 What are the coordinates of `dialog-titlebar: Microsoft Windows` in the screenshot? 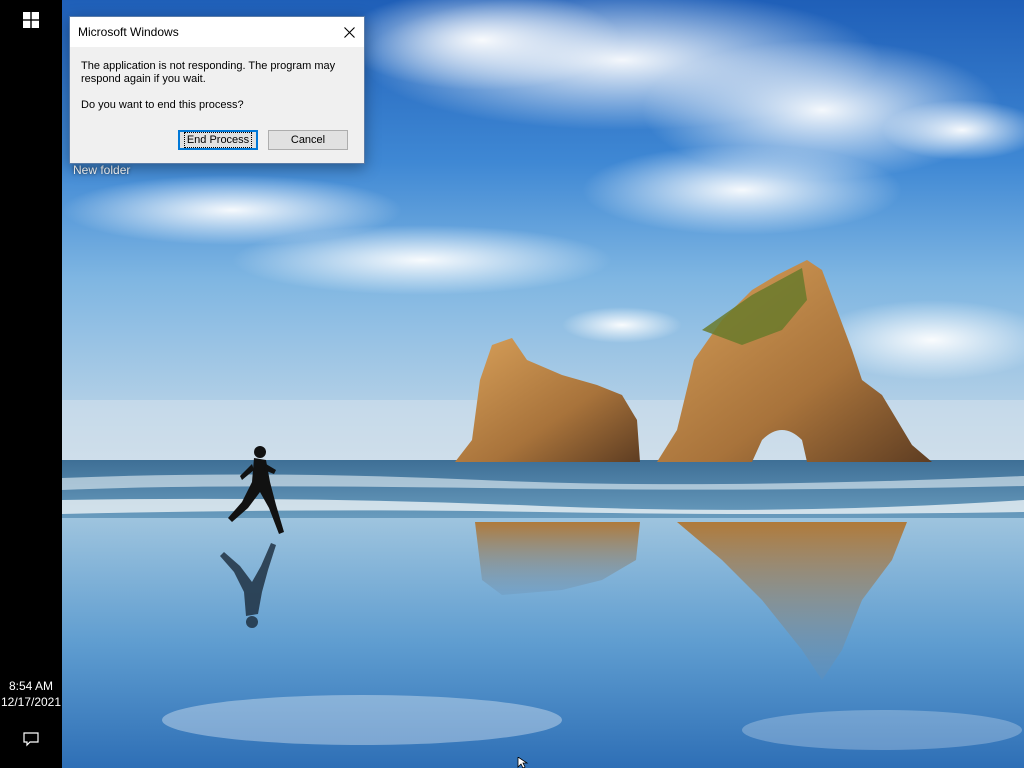 It's located at (217, 32).